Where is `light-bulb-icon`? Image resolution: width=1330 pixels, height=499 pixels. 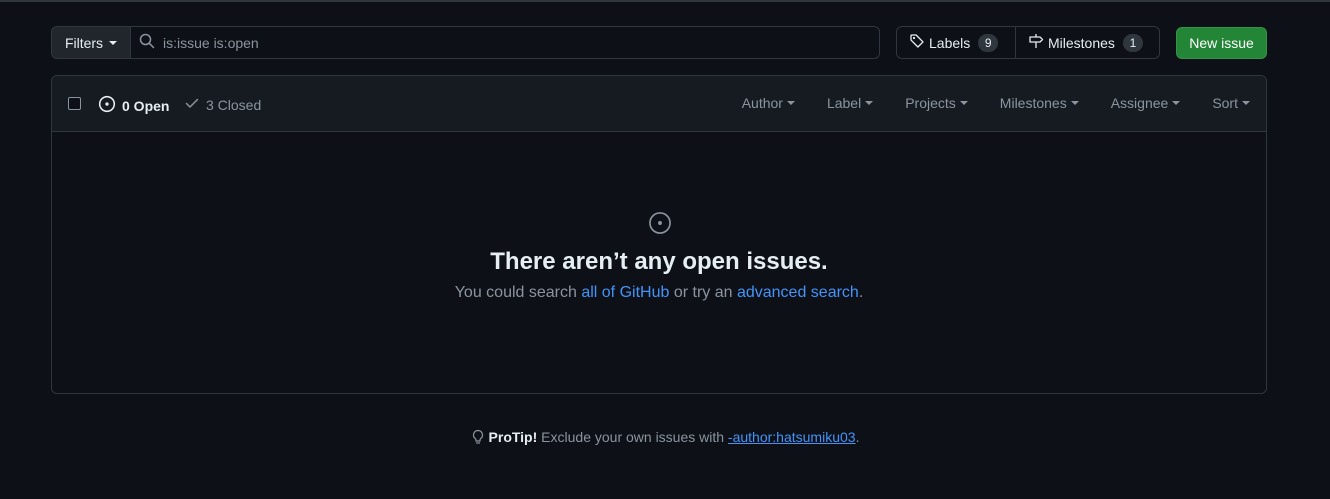 light-bulb-icon is located at coordinates (478, 438).